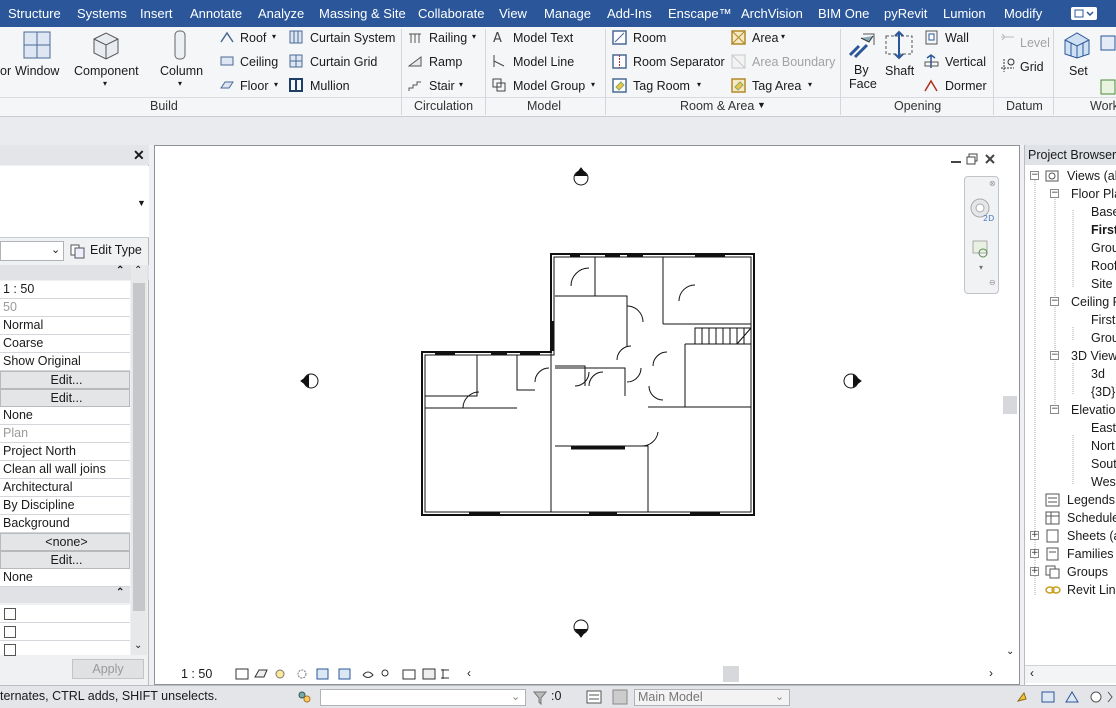 The height and width of the screenshot is (708, 1116). I want to click on tree-elevation-south: Sout, so click(1103, 464).